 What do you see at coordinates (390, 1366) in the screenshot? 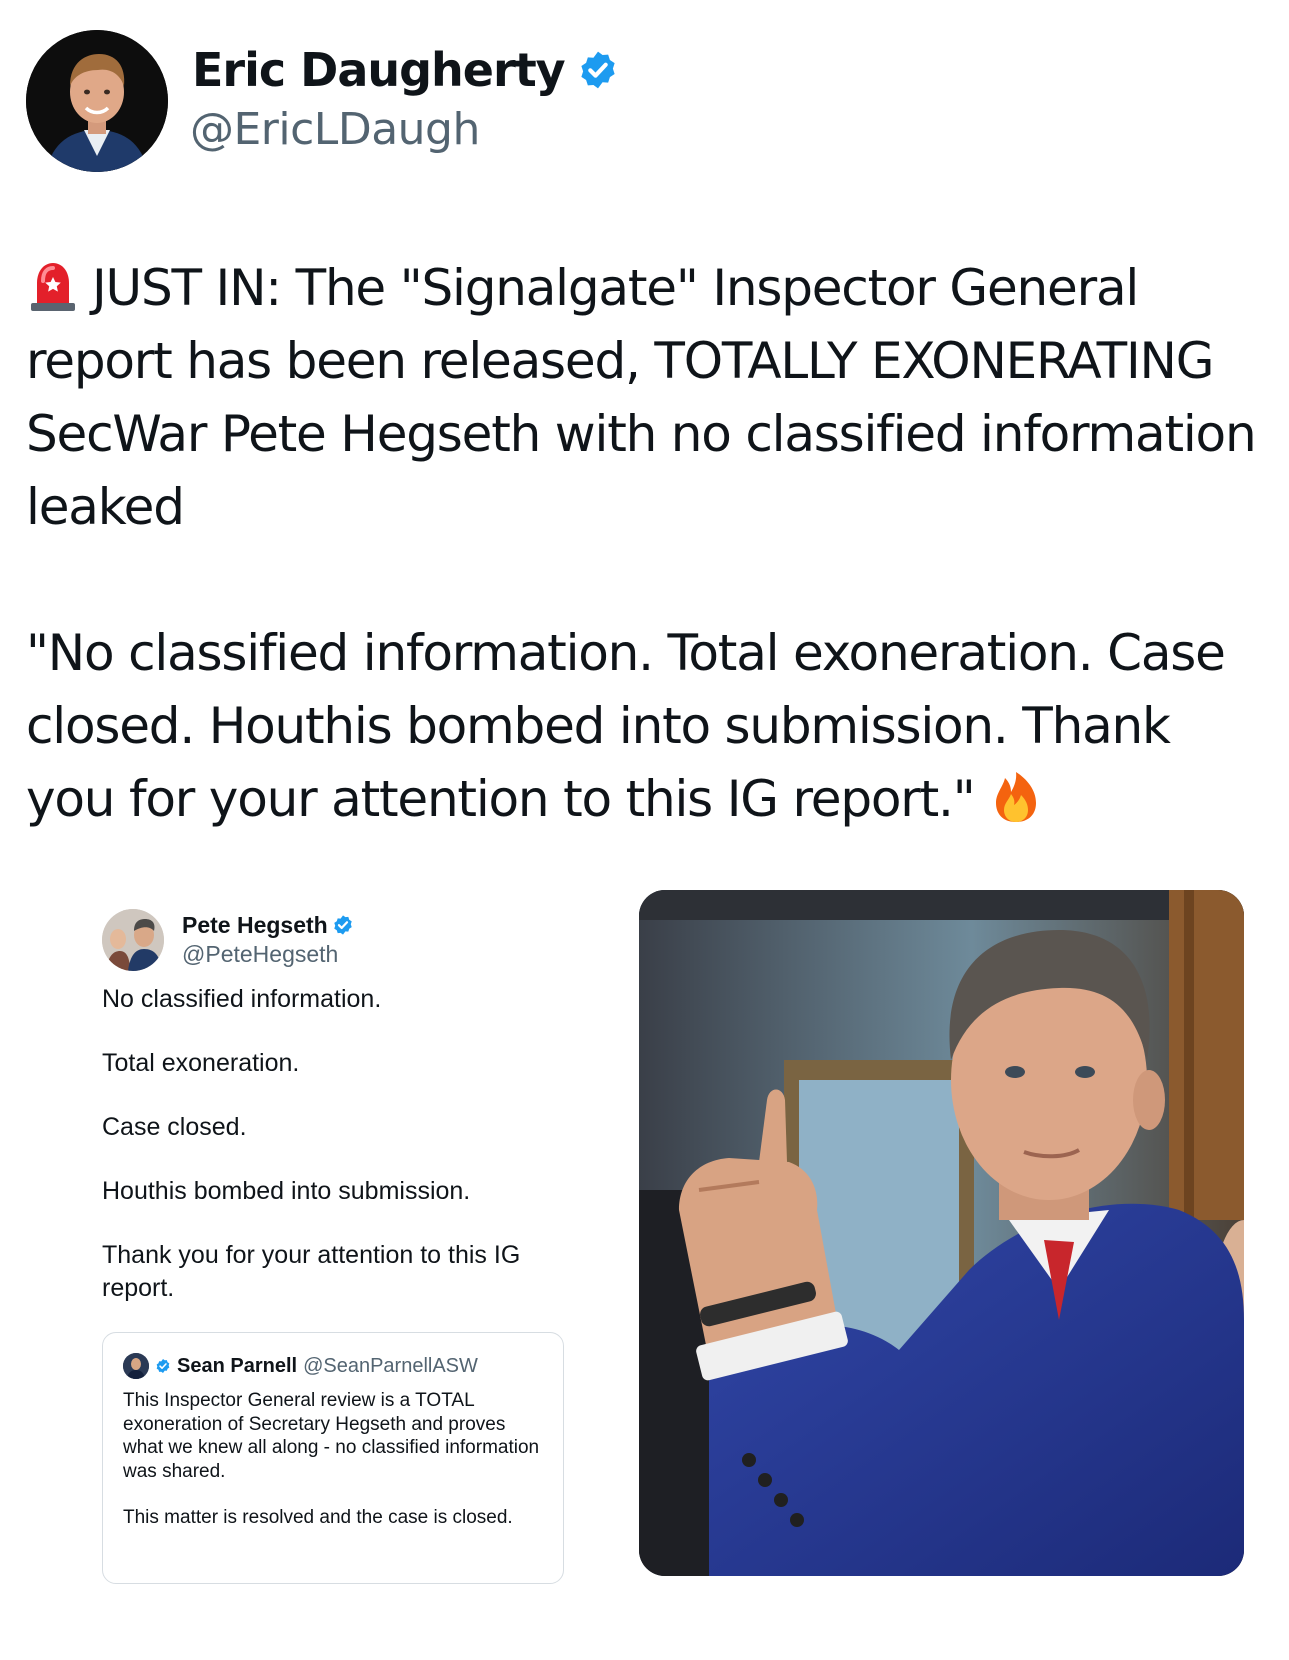
I see `nested-author-handle: @SeanParnellASW` at bounding box center [390, 1366].